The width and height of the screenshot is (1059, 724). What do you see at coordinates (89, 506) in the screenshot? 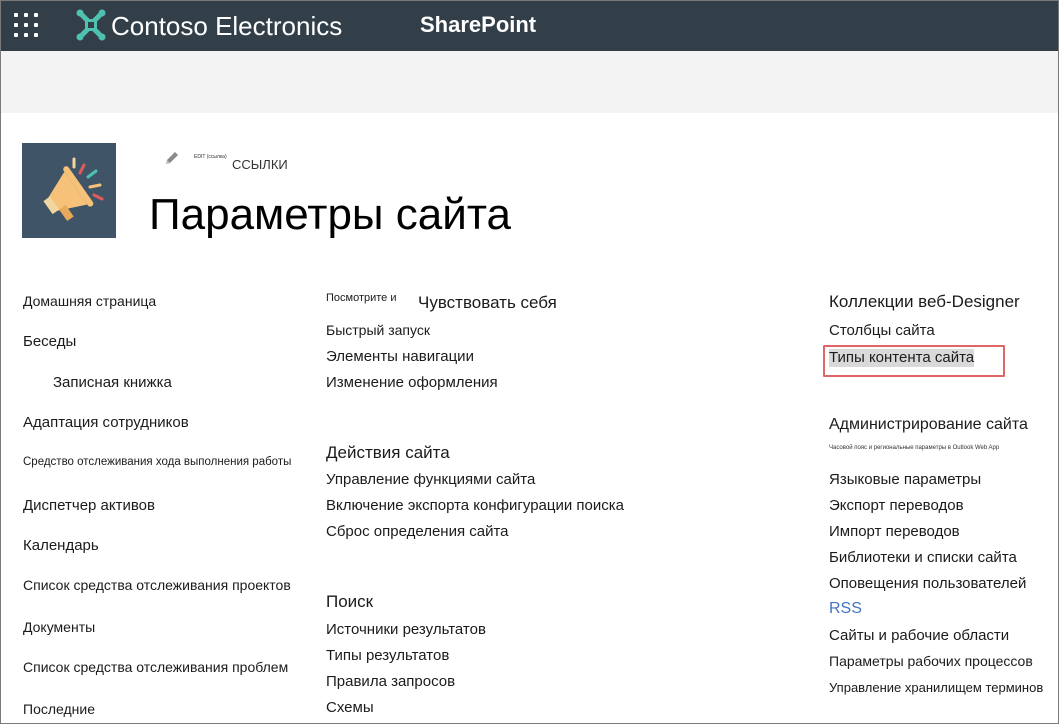
I see `nav-link-asset-manager: Диспетчер активов` at bounding box center [89, 506].